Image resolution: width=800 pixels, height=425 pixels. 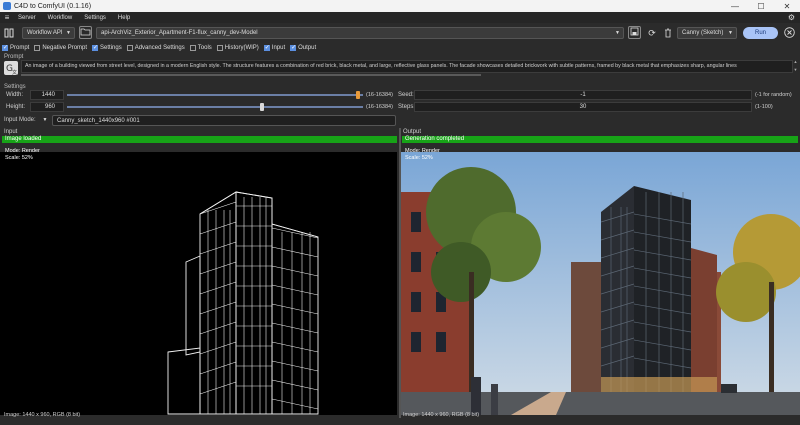 What do you see at coordinates (20, 120) in the screenshot?
I see `input-mode-label: Input Mode:` at bounding box center [20, 120].